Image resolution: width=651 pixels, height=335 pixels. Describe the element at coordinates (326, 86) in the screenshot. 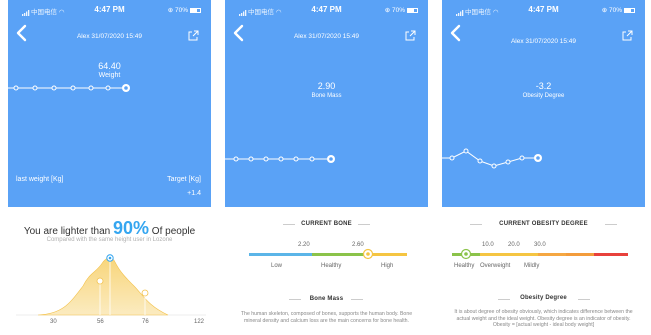

I see `bone-value: 2.90` at that location.